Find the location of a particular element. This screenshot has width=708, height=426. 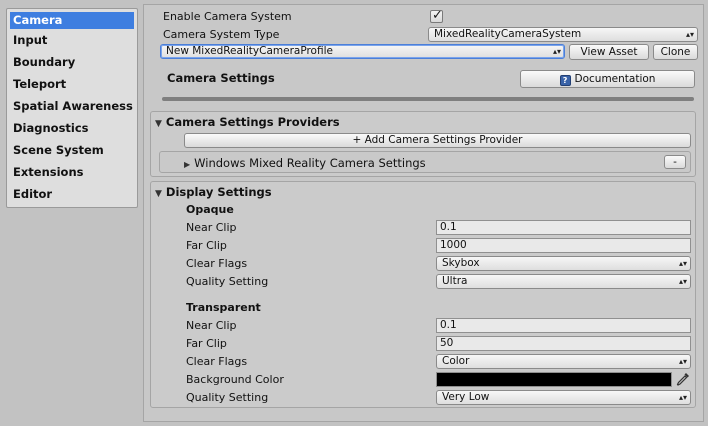

sidebar-item-extensions: Extensions is located at coordinates (72, 172).